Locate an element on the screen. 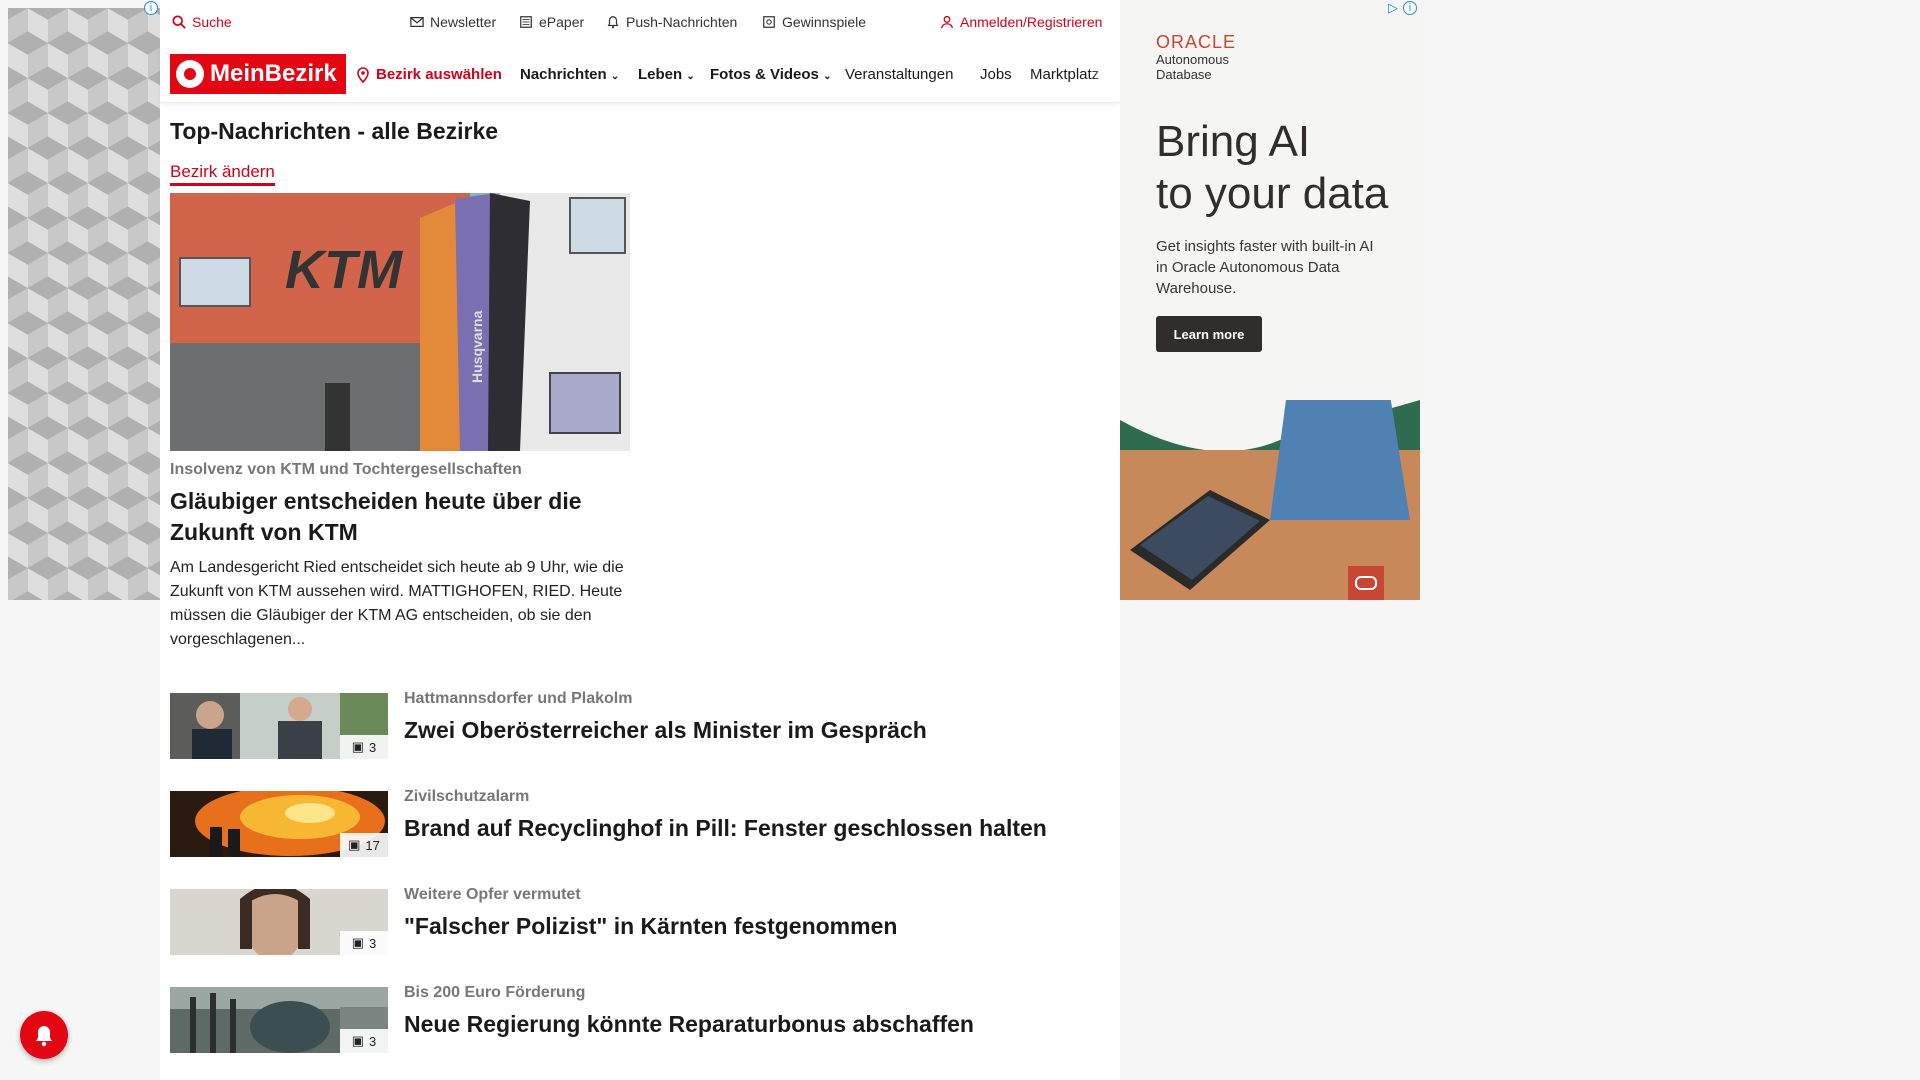  meinbezirk-logo: MeinBezirk is located at coordinates (258, 74).